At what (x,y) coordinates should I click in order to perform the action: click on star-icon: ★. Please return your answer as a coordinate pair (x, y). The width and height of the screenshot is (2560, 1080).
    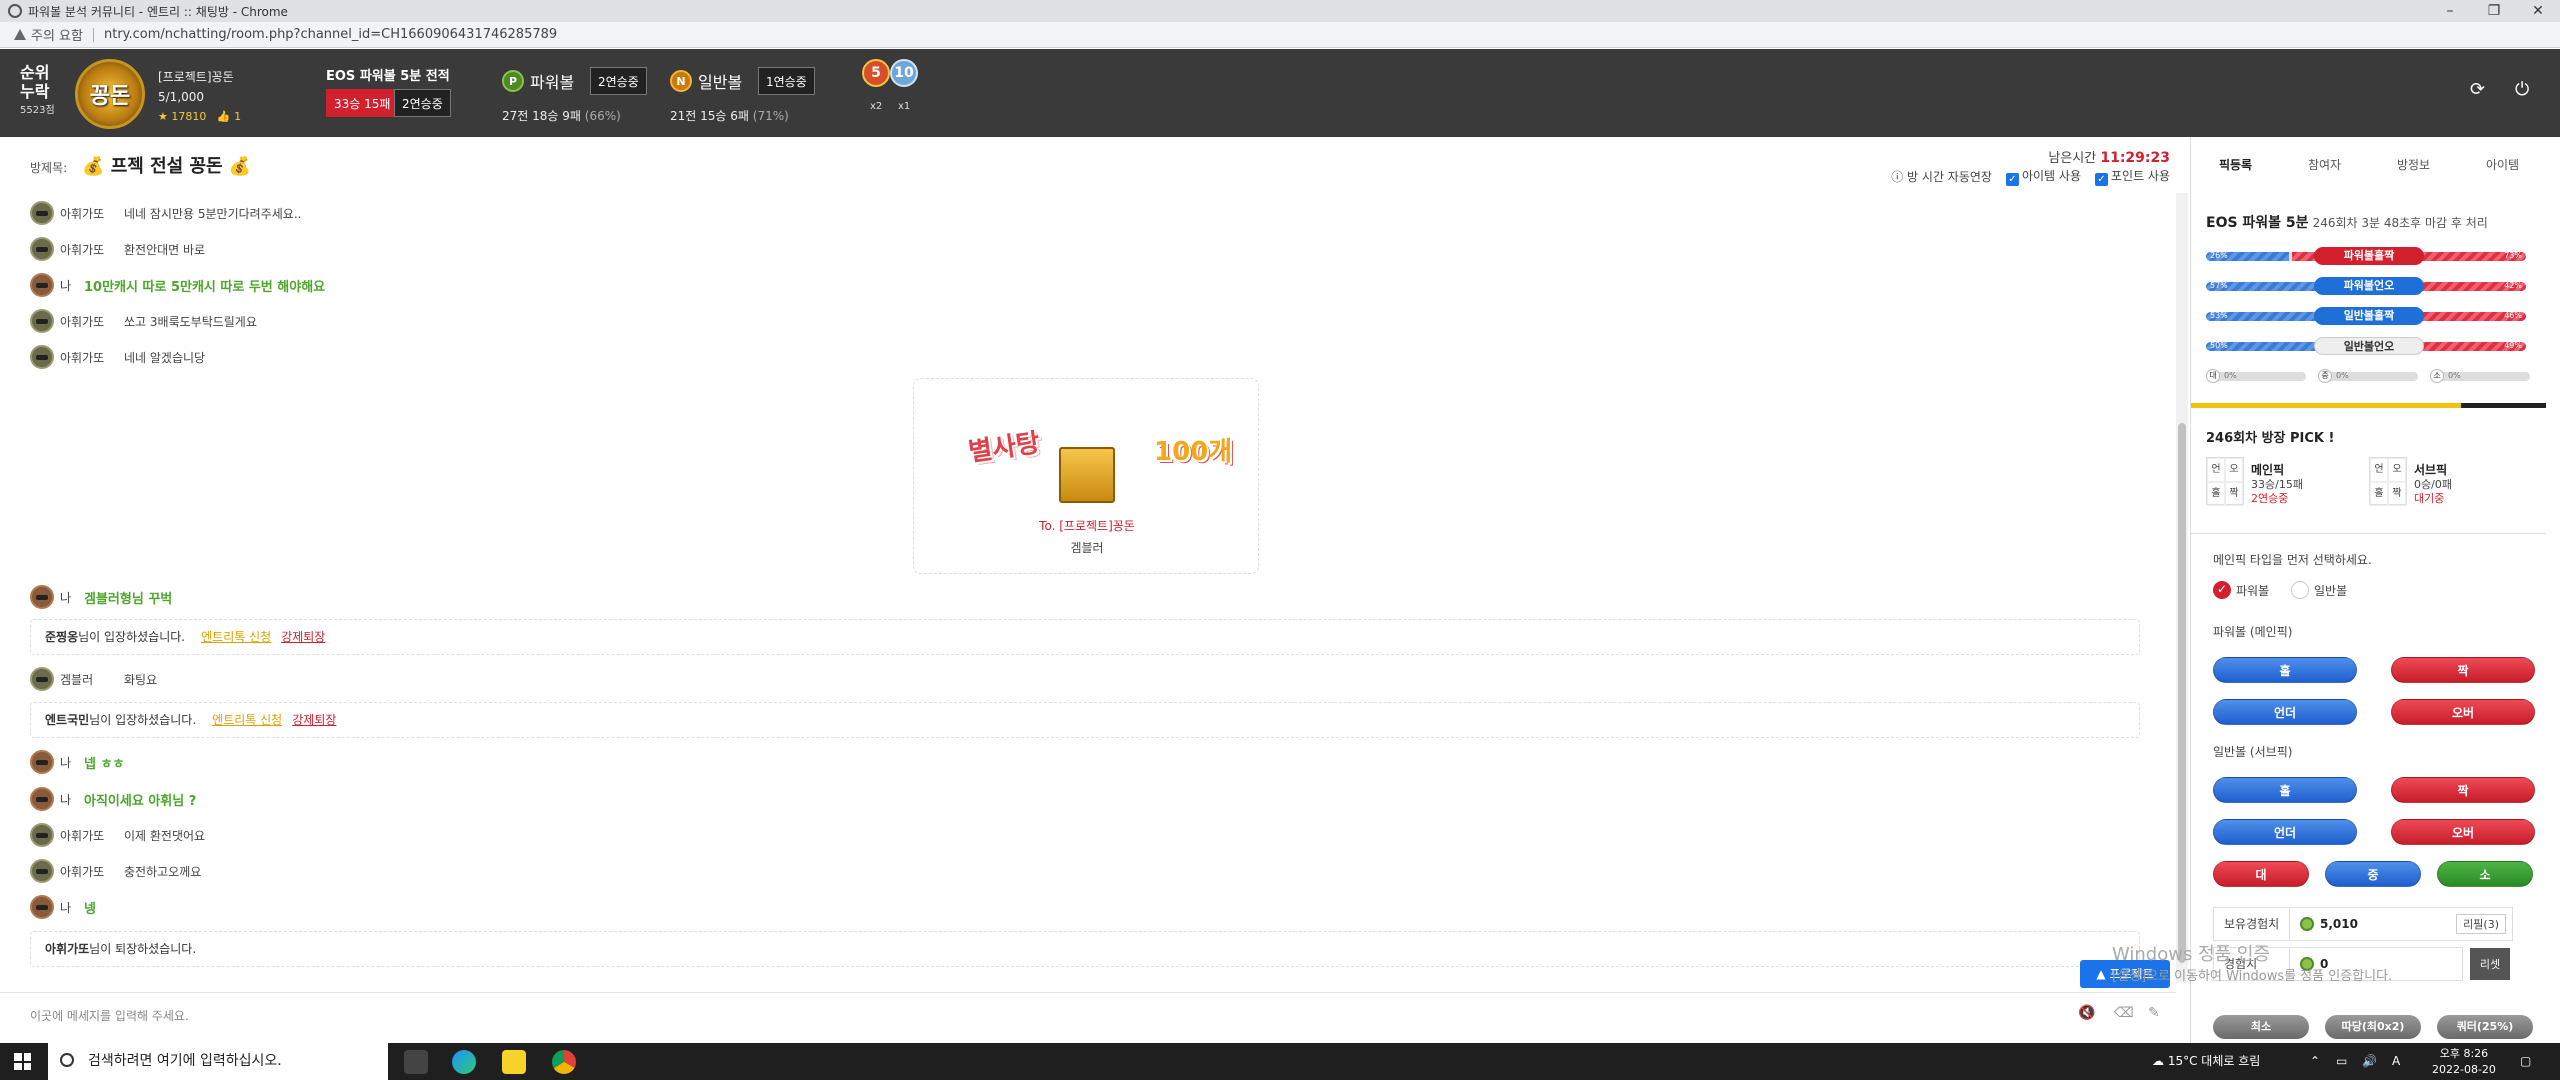
    Looking at the image, I should click on (163, 116).